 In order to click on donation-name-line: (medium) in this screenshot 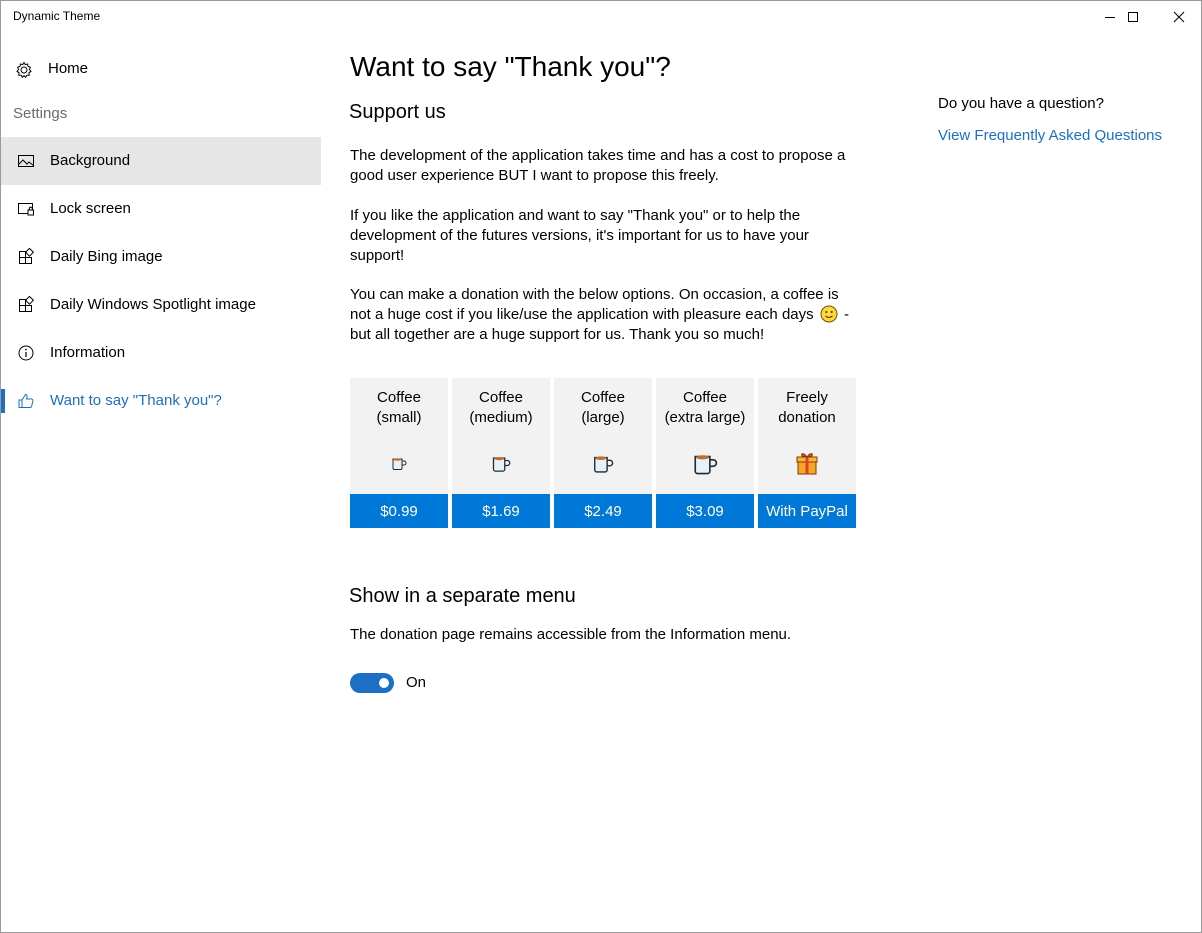, I will do `click(501, 417)`.